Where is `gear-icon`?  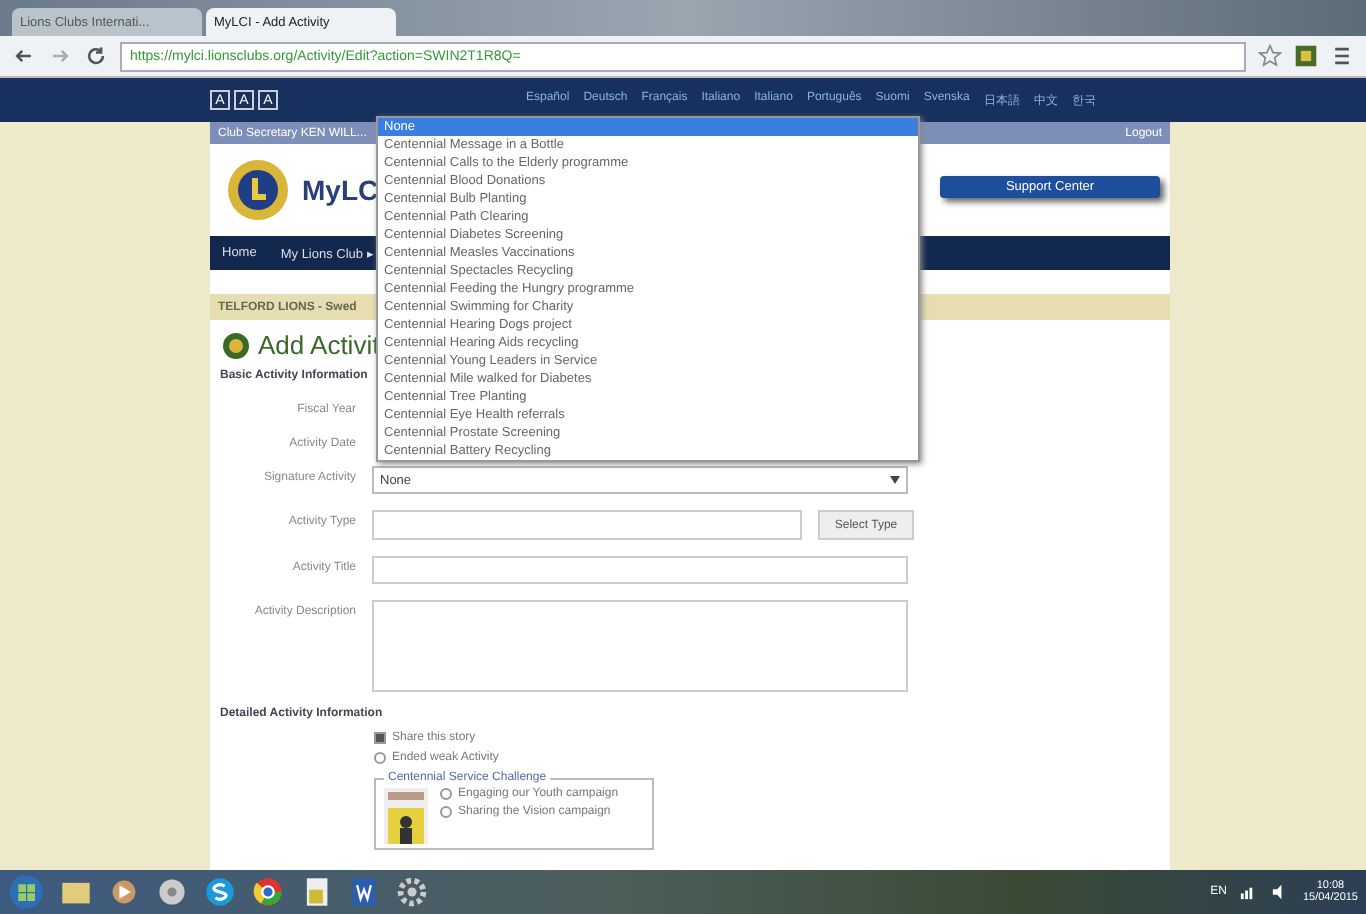
gear-icon is located at coordinates (412, 892).